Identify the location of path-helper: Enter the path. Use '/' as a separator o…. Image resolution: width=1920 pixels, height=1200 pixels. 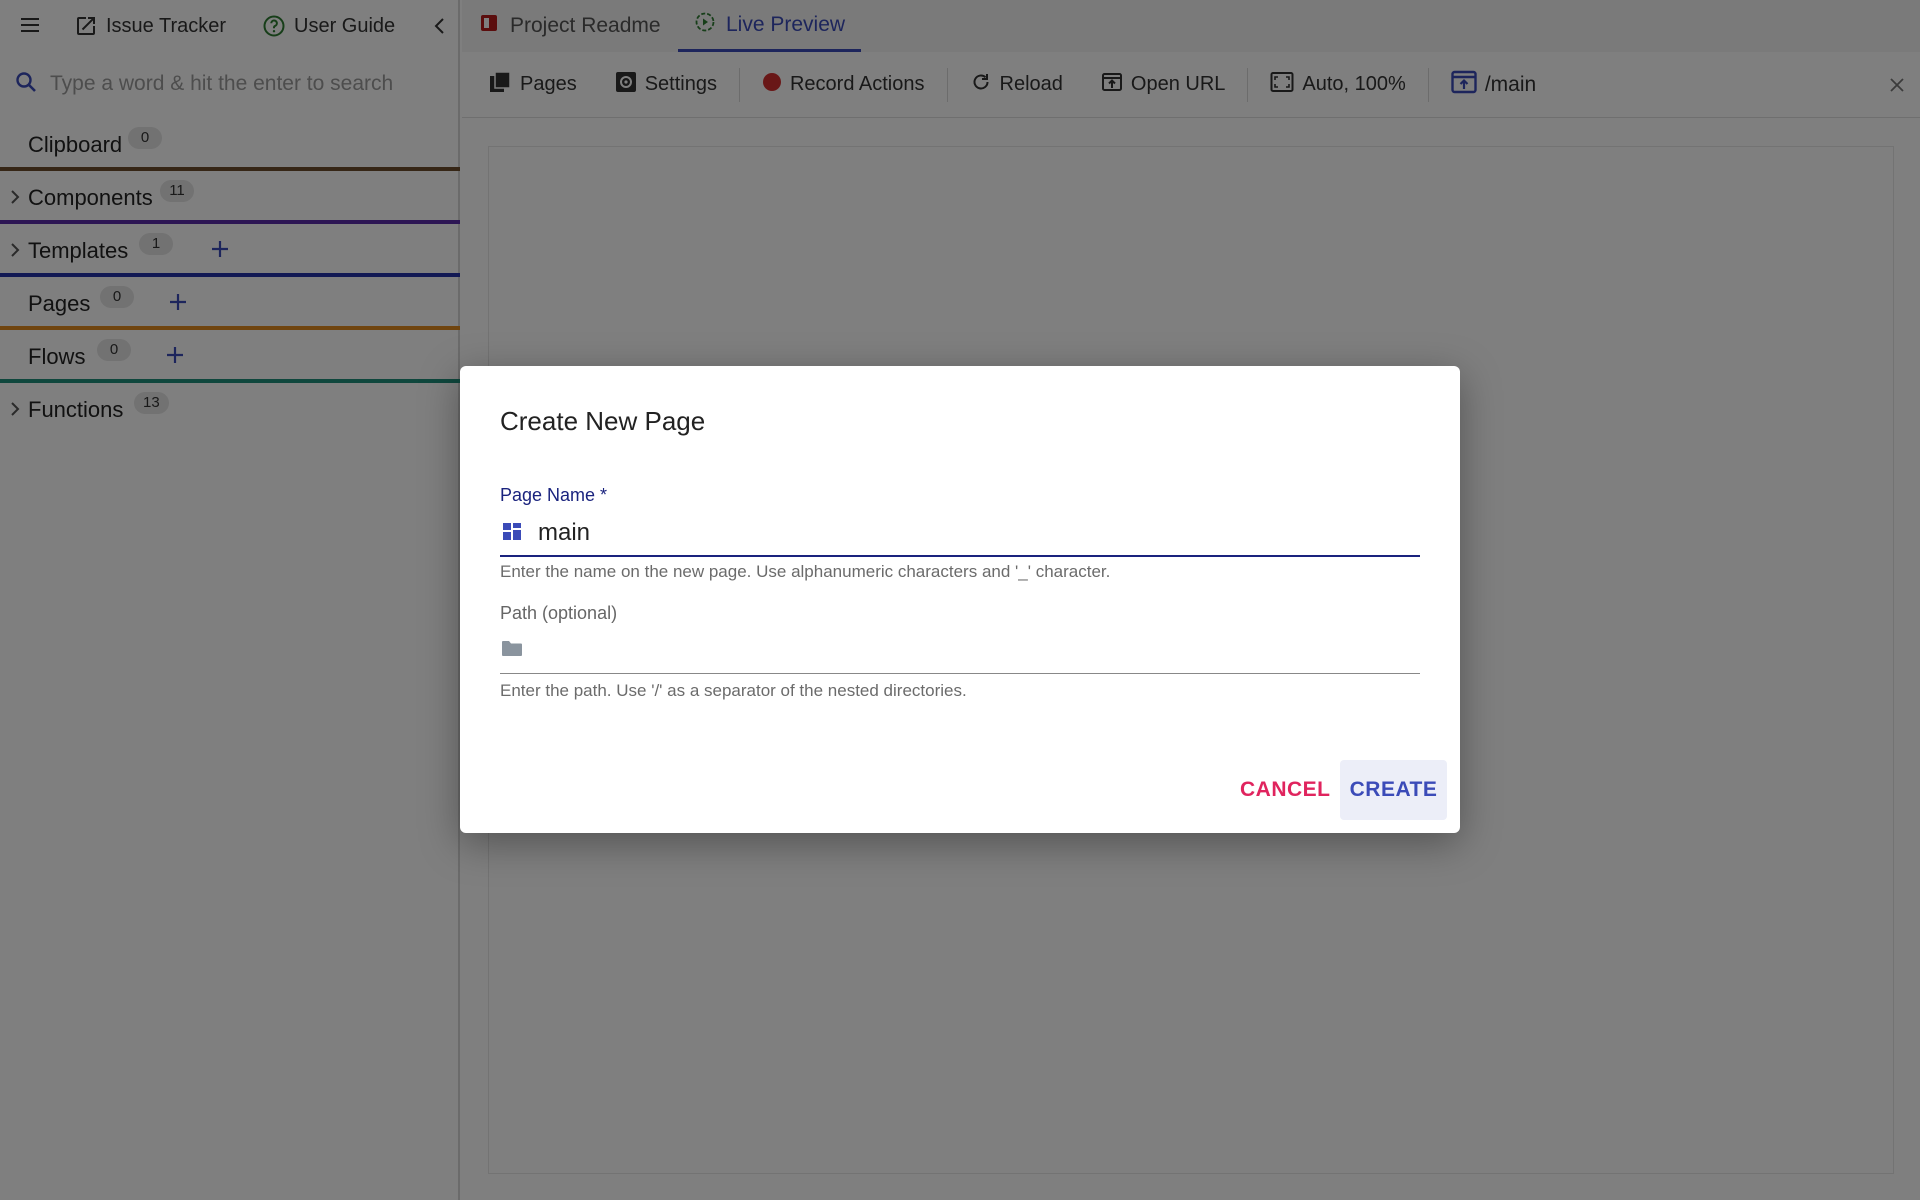
(733, 690).